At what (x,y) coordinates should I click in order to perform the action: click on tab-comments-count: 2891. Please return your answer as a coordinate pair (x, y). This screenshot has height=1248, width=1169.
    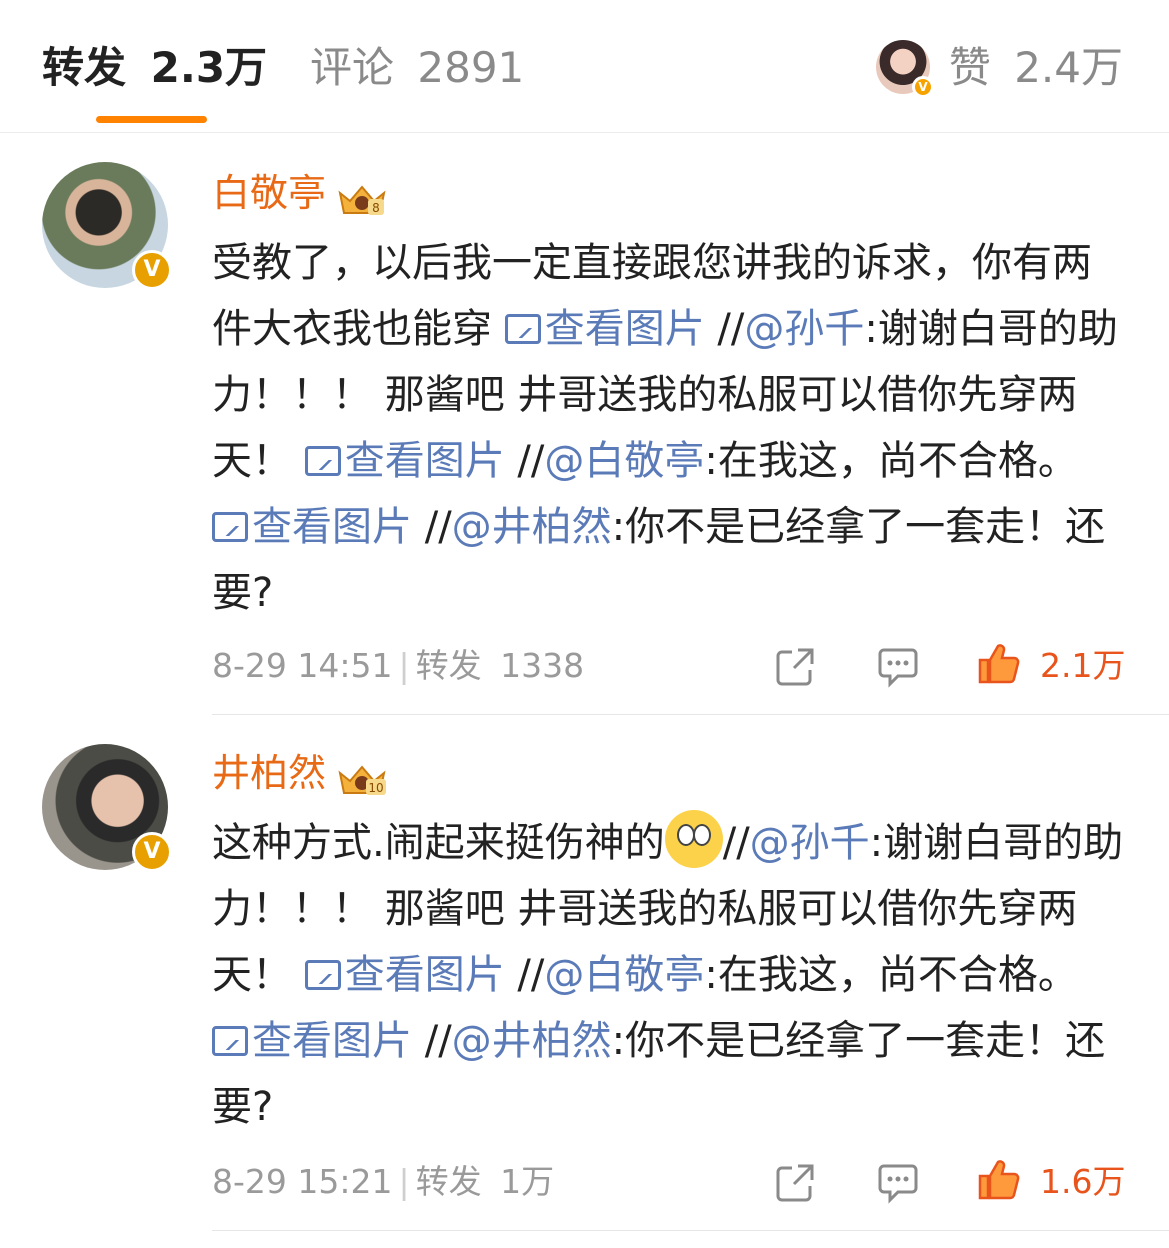
    Looking at the image, I should click on (471, 67).